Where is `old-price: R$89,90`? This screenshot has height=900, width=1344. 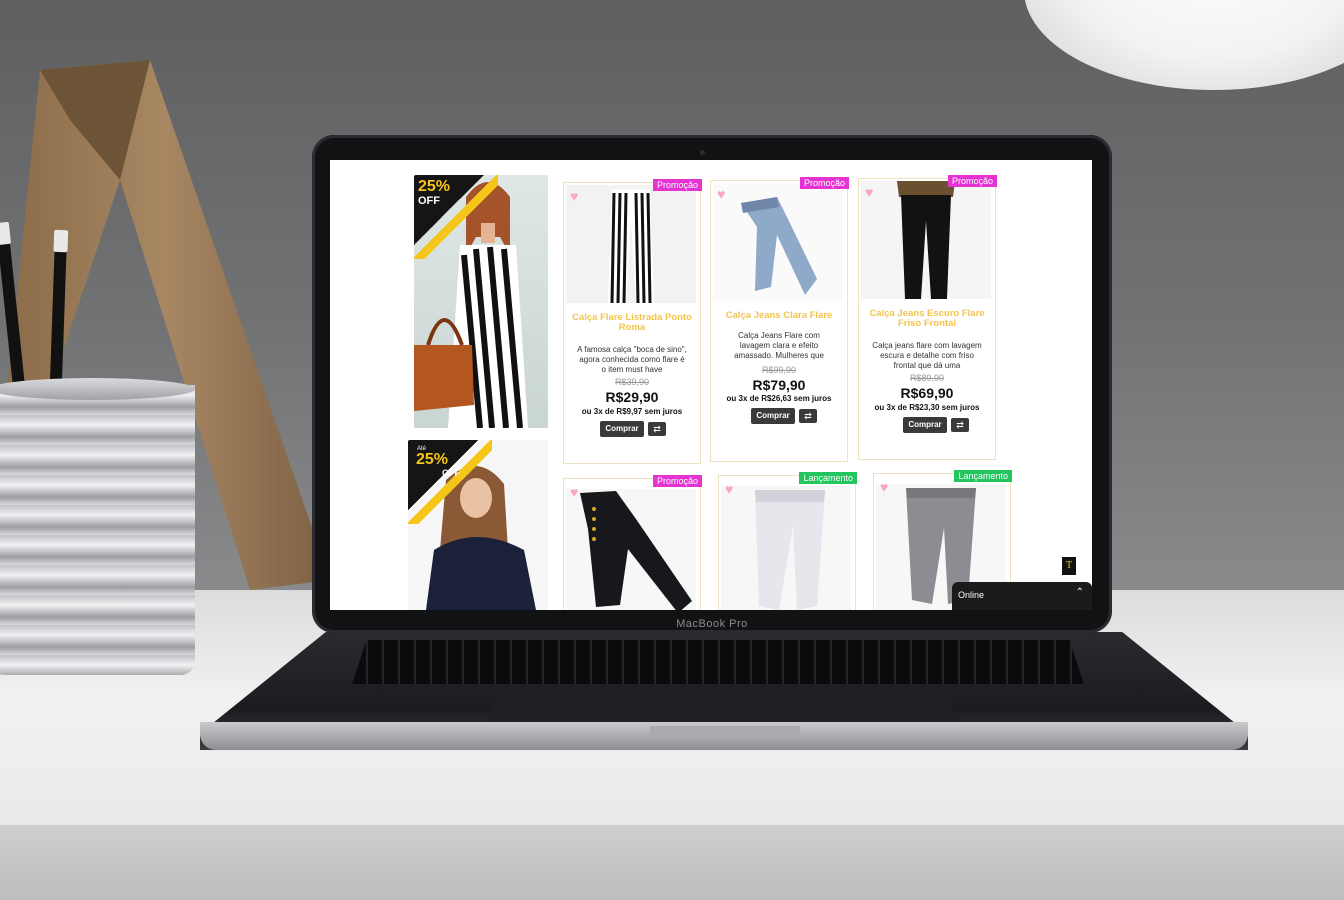
old-price: R$89,90 is located at coordinates (927, 378).